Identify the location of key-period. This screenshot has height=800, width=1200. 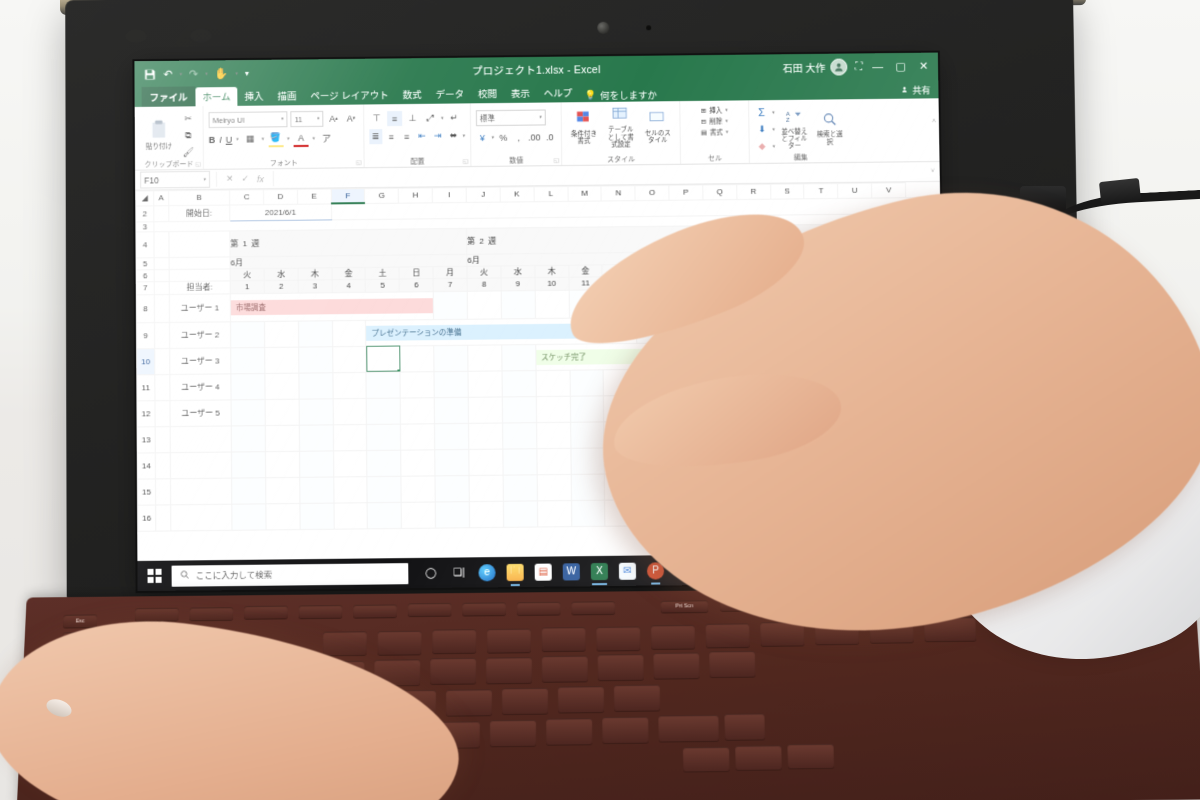
(513, 733).